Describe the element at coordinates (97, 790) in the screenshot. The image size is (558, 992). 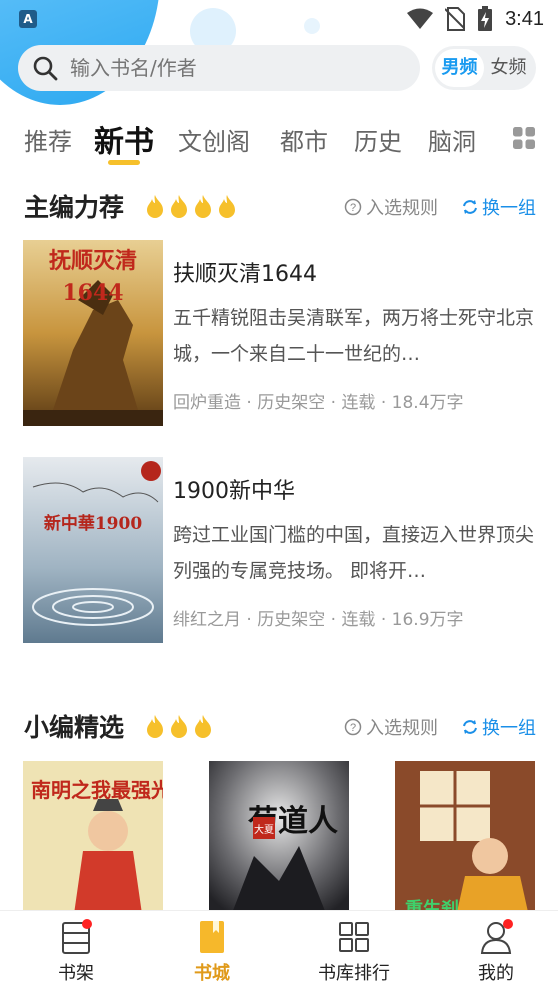
I see `cover-title: 南明之我最强光` at that location.